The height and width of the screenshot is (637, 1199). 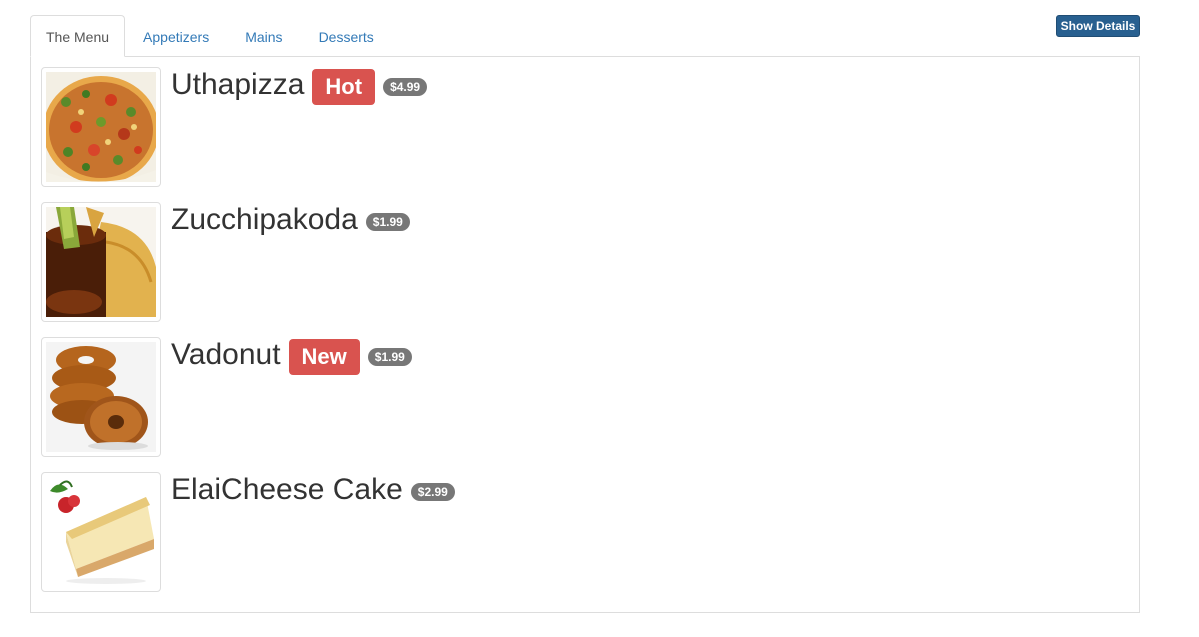 I want to click on uthapizza-photo, so click(x=101, y=127).